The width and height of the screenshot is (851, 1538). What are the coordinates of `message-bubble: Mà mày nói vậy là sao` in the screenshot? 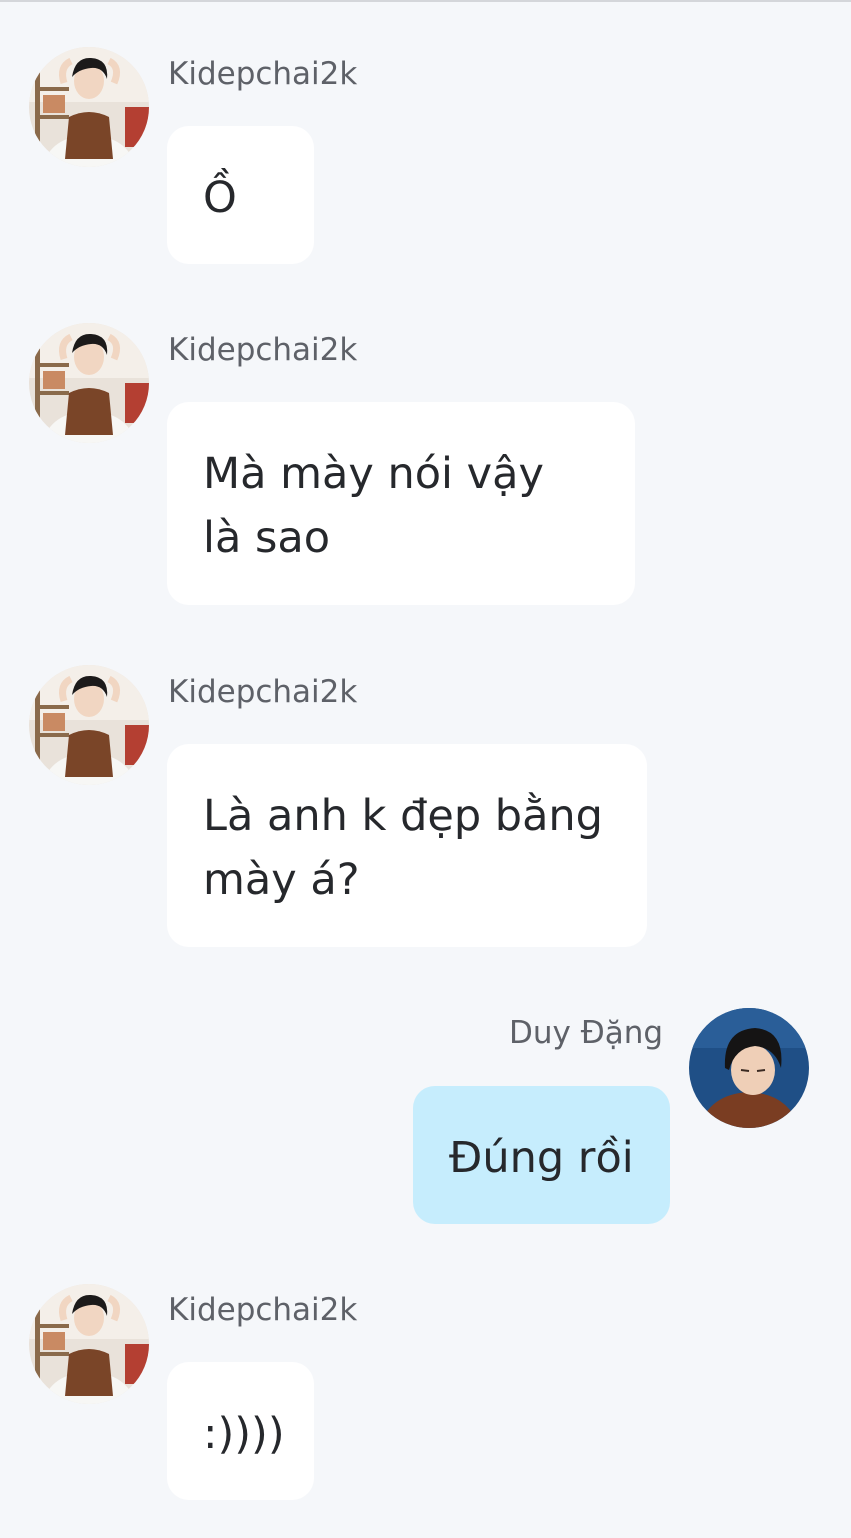 It's located at (401, 503).